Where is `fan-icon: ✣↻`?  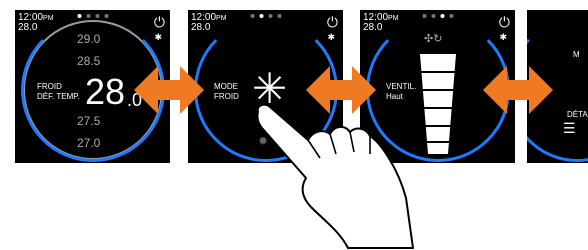 fan-icon: ✣↻ is located at coordinates (433, 39).